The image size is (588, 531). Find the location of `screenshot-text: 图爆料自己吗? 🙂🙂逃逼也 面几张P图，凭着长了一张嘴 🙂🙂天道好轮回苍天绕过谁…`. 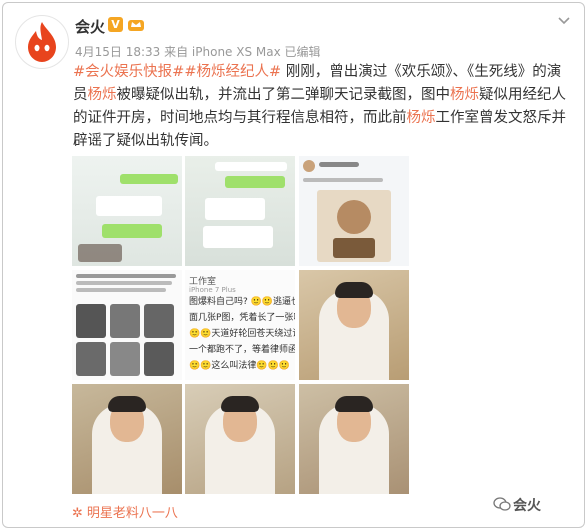

screenshot-text: 图爆料自己吗? 🙂🙂逃逼也 面几张P图，凭着长了一张嘴 🙂🙂天道好轮回苍天绕过谁… is located at coordinates (242, 334).